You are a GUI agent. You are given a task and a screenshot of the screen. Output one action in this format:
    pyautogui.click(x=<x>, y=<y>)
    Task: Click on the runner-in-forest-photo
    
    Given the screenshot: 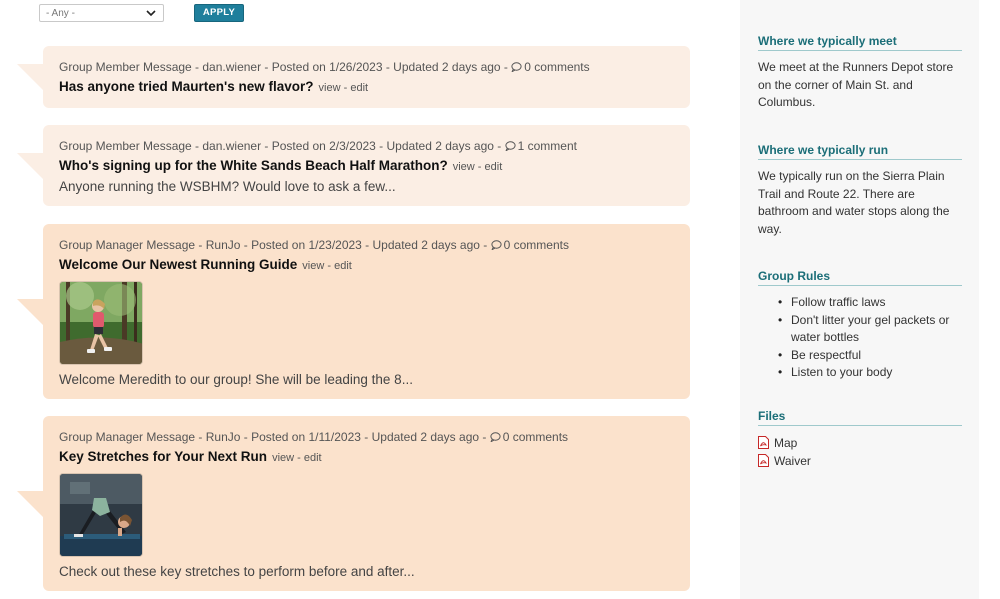 What is the action you would take?
    pyautogui.click(x=101, y=323)
    